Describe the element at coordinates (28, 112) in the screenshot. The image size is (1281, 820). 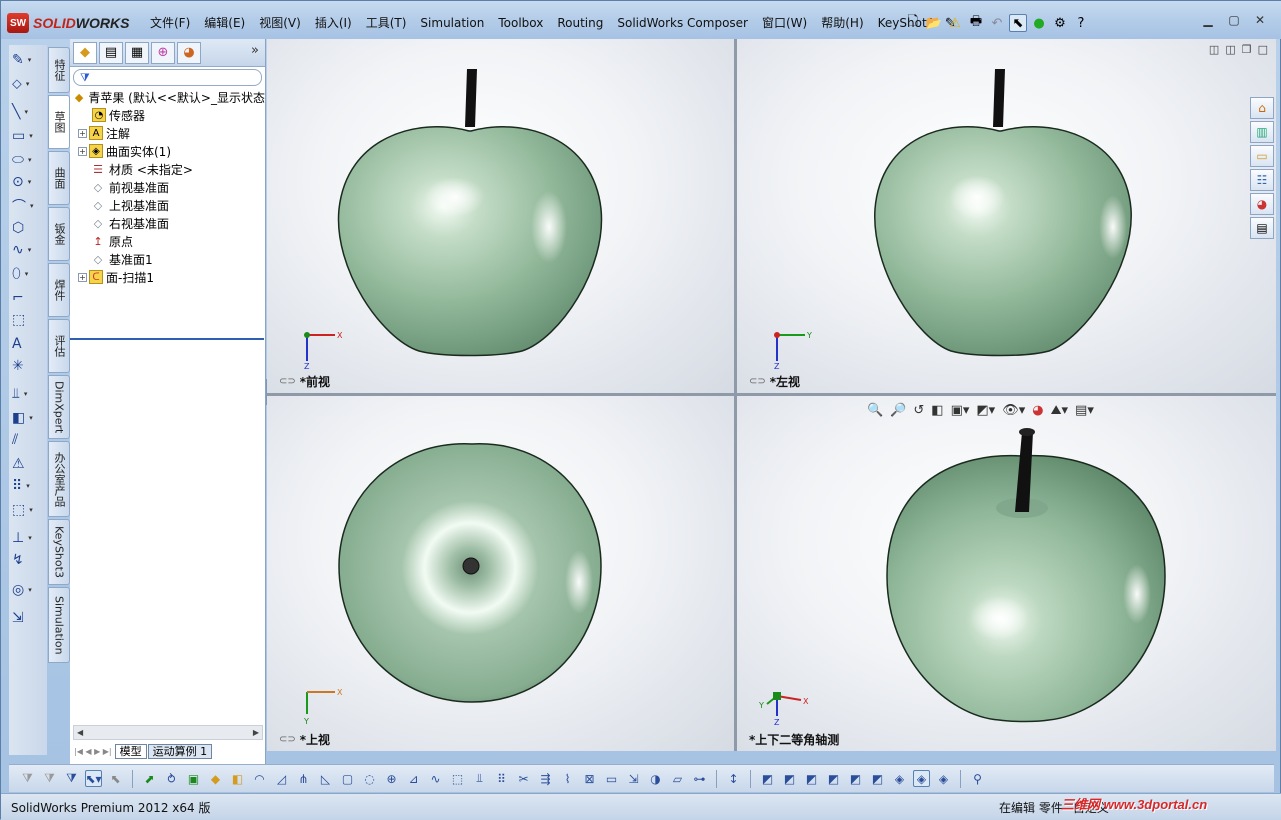
I see `line-icon: ╲ ▾` at that location.